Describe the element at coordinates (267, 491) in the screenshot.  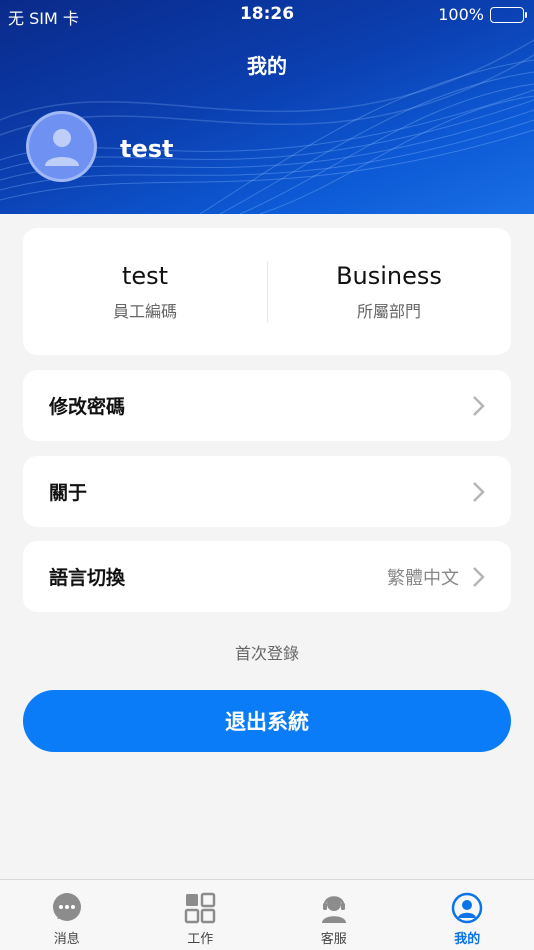
I see `about-row: 關于` at that location.